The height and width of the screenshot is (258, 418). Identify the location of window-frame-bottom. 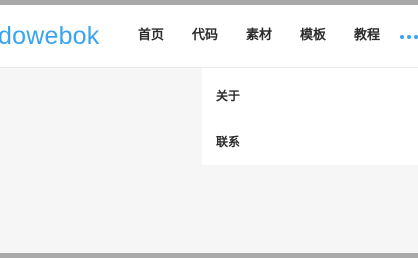
(209, 255).